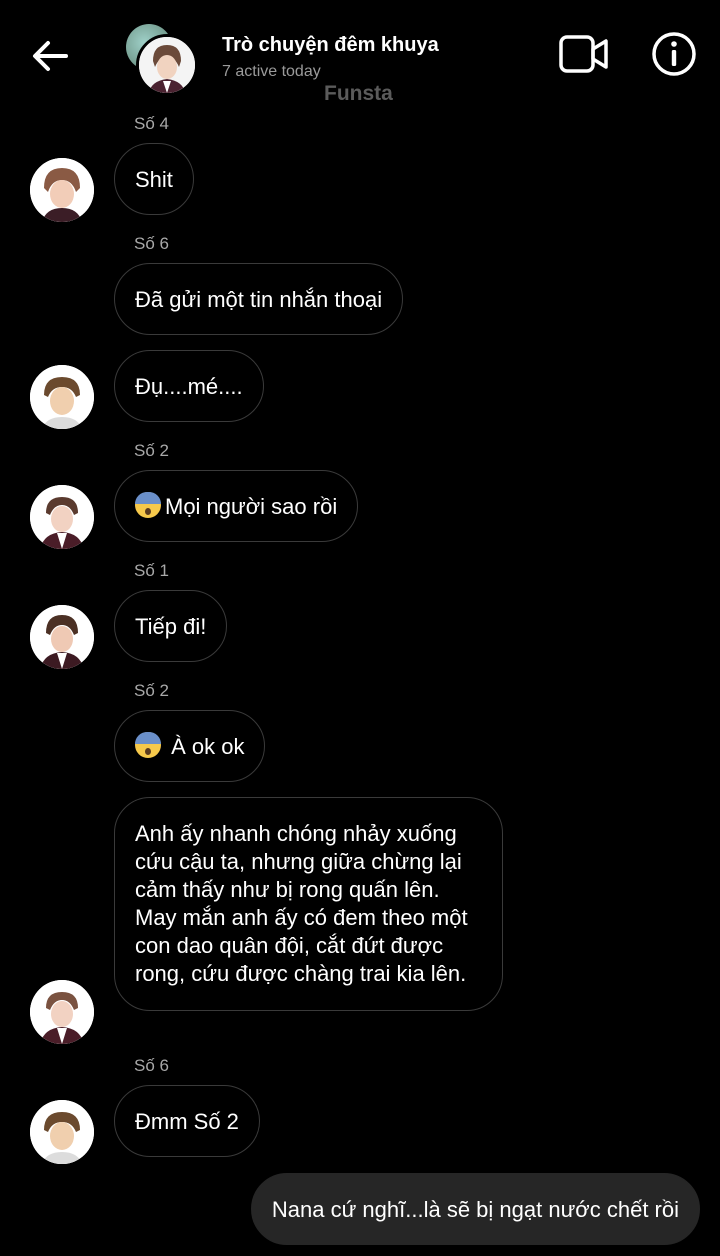  What do you see at coordinates (330, 45) in the screenshot?
I see `chat-title: Trò chuyện đêm khuya` at bounding box center [330, 45].